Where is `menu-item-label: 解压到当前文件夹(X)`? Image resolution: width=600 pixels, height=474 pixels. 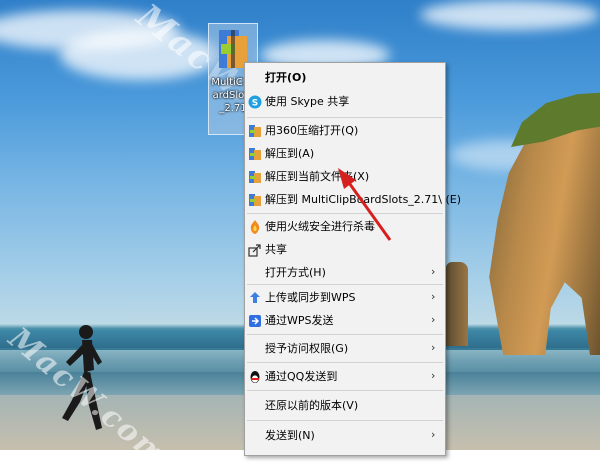
menu-item-label: 解压到当前文件夹(X) is located at coordinates (317, 176).